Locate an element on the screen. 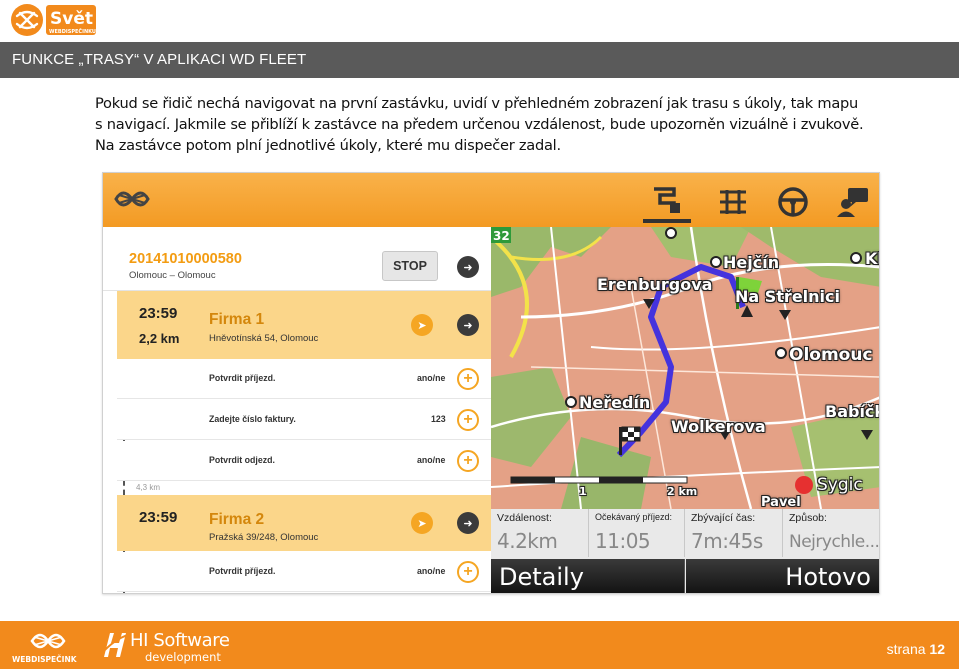 Image resolution: width=959 pixels, height=669 pixels. road-number: 32 is located at coordinates (501, 236).